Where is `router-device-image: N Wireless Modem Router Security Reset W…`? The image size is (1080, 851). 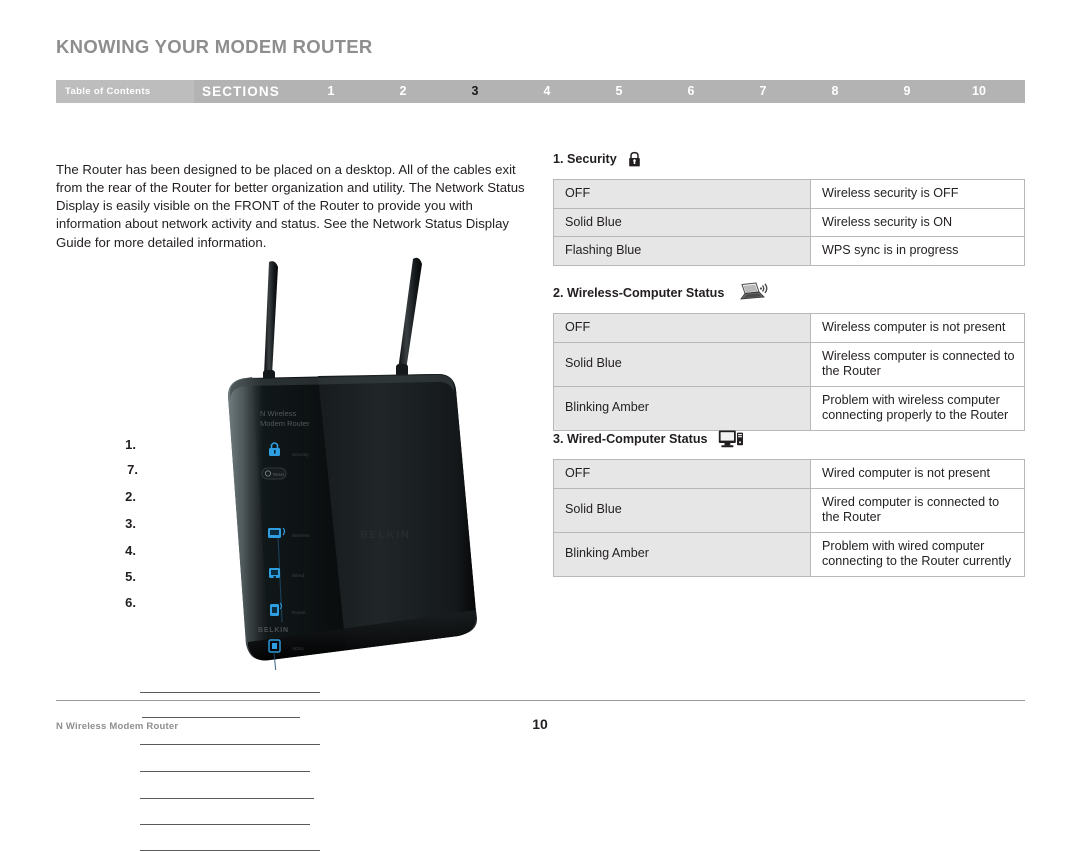
router-device-image: N Wireless Modem Router Security Reset W… is located at coordinates (353, 463).